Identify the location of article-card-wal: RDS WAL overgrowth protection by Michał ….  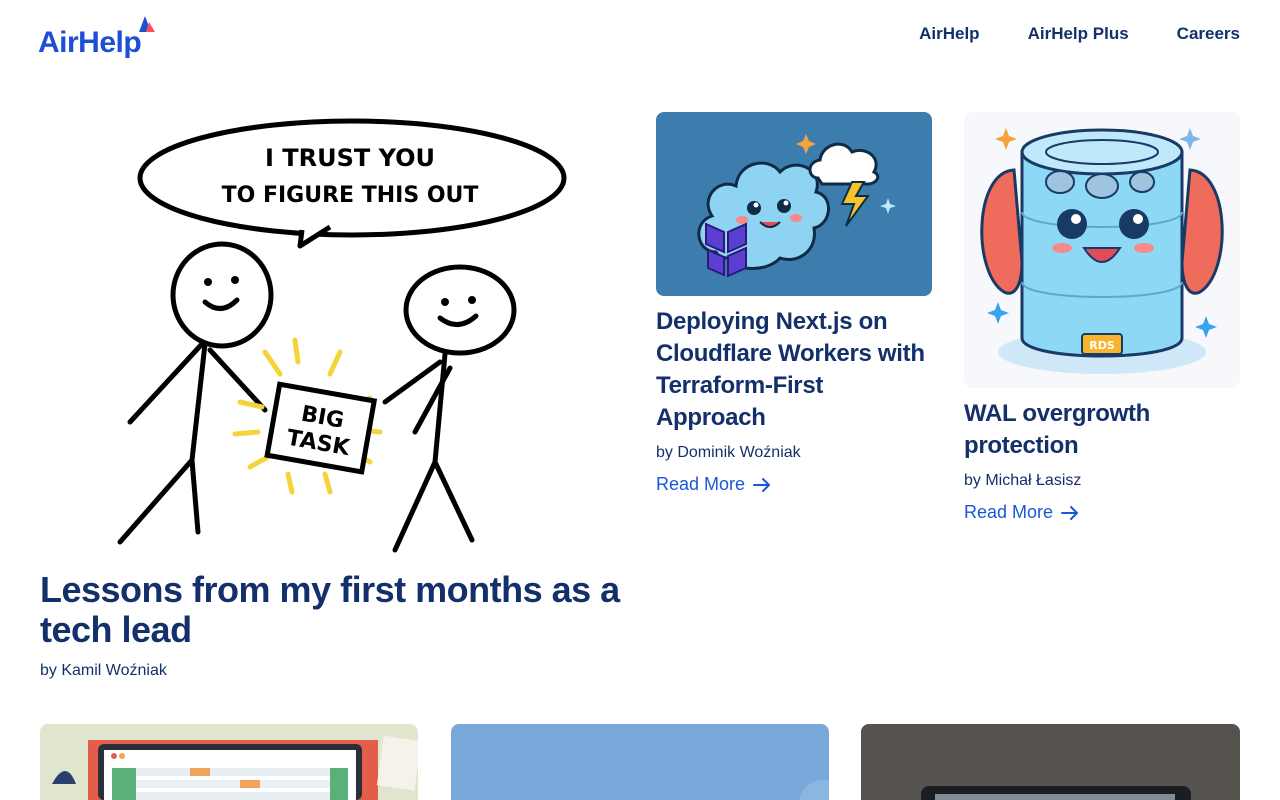
(1102, 317).